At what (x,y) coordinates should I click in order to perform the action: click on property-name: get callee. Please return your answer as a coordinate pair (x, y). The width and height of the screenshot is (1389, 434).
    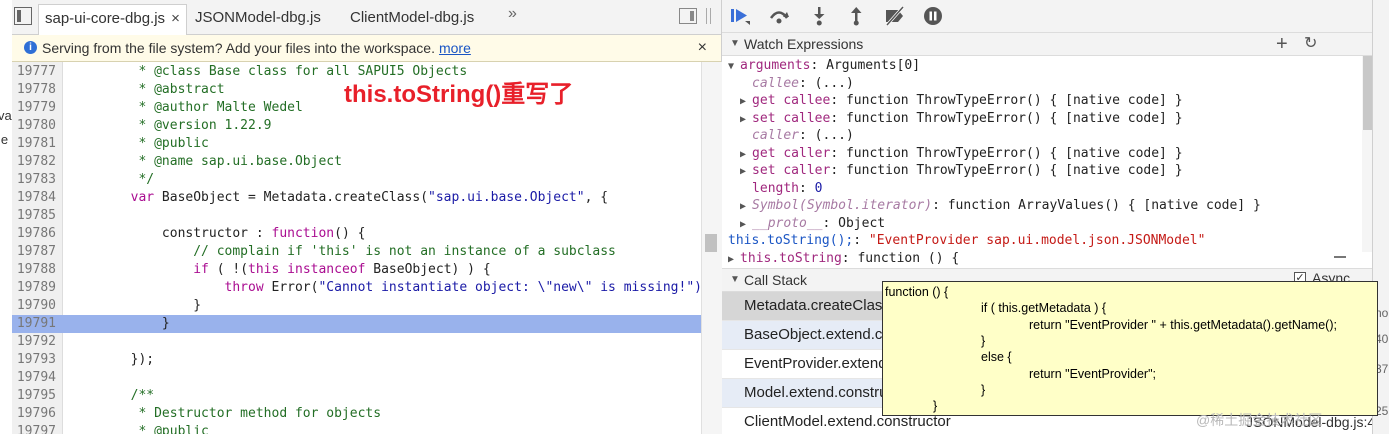
    Looking at the image, I should click on (791, 100).